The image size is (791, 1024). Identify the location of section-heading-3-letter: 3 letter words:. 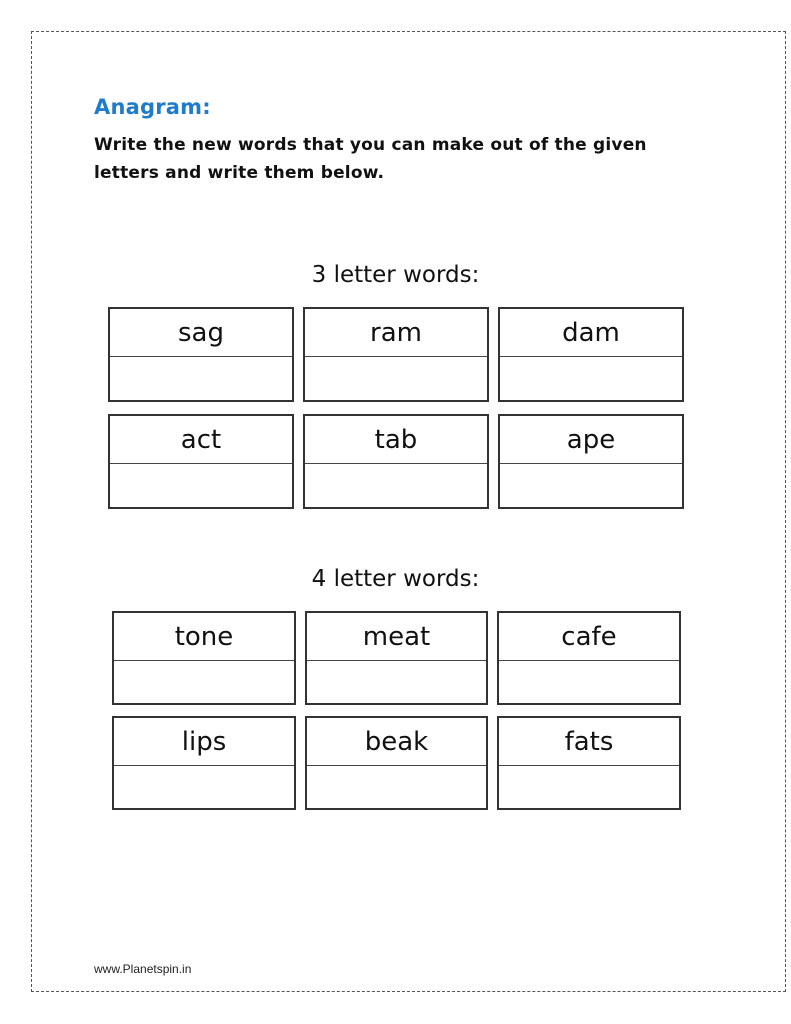
(395, 275).